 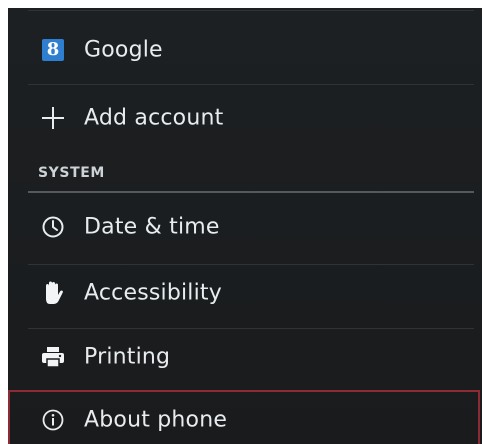 What do you see at coordinates (245, 118) in the screenshot?
I see `add-account-item: Add account` at bounding box center [245, 118].